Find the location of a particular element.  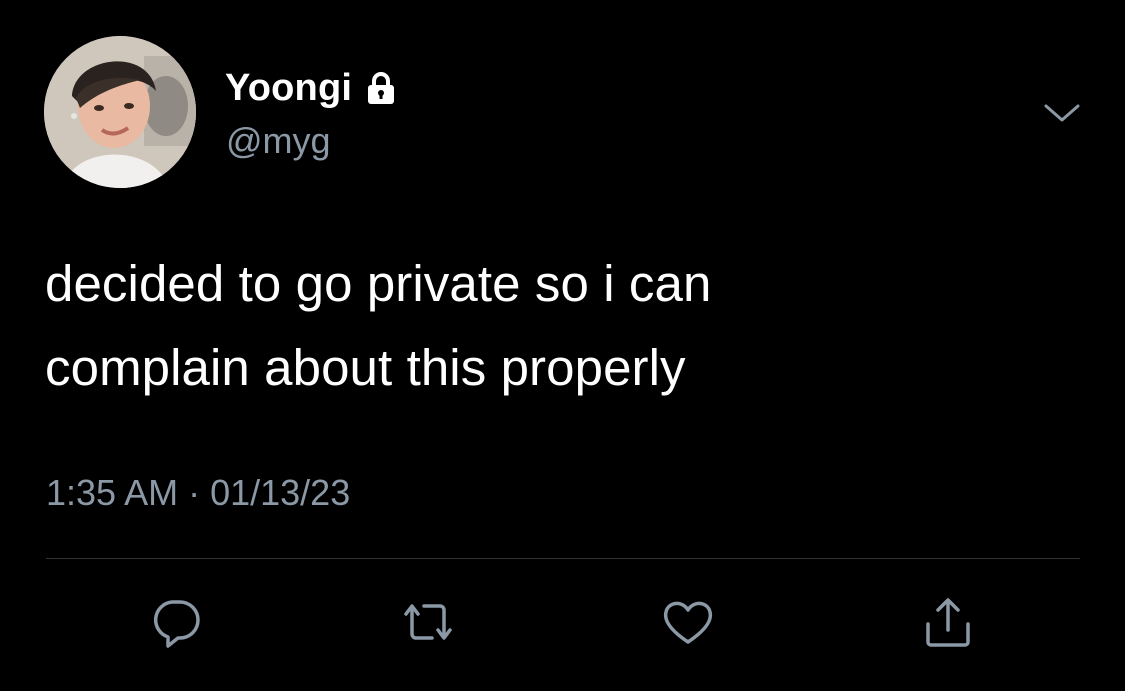

display-name: Yoongi is located at coordinates (288, 88).